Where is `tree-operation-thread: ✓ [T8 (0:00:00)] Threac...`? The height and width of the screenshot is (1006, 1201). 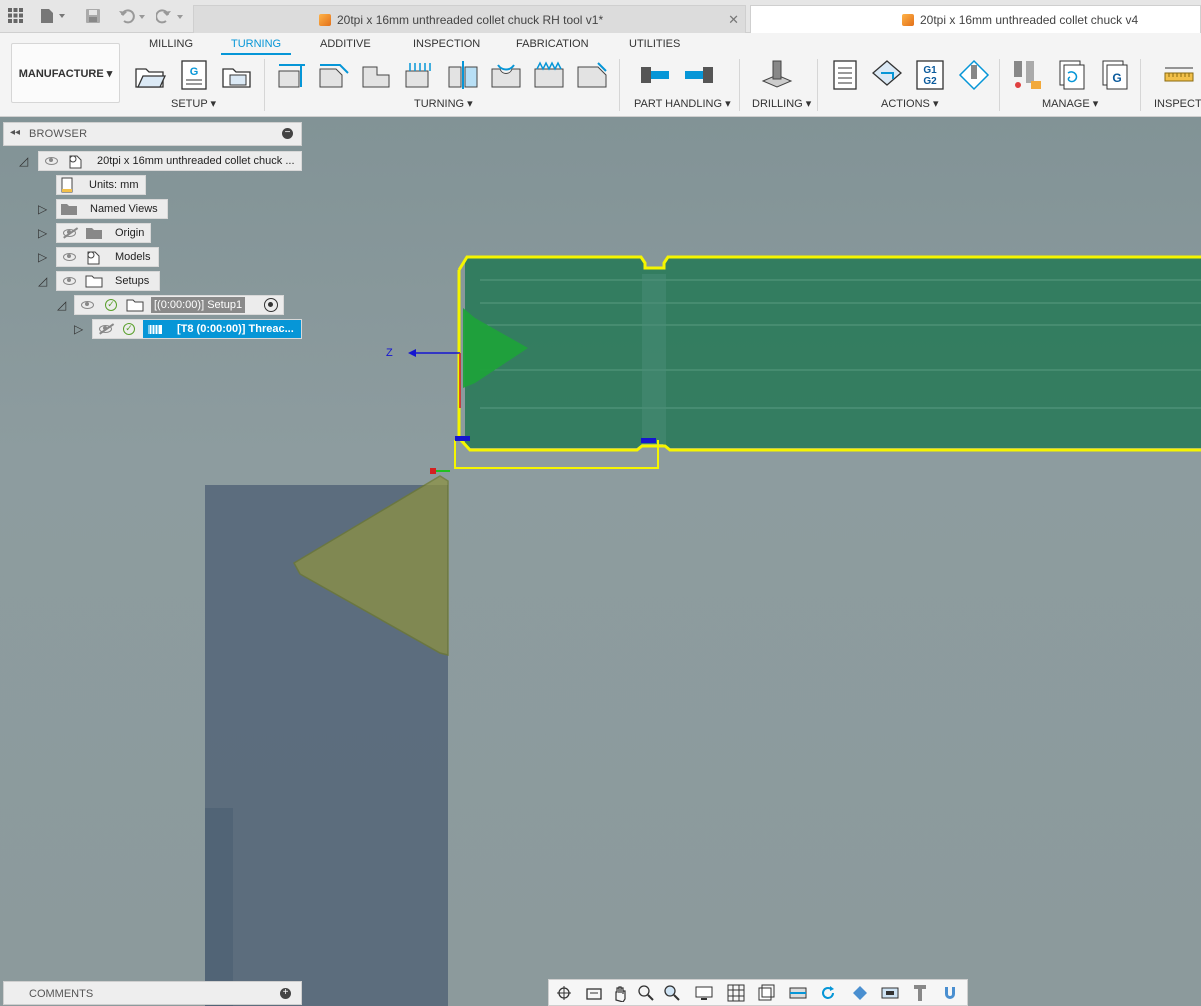
tree-operation-thread: ✓ [T8 (0:00:00)] Threac... is located at coordinates (197, 329).